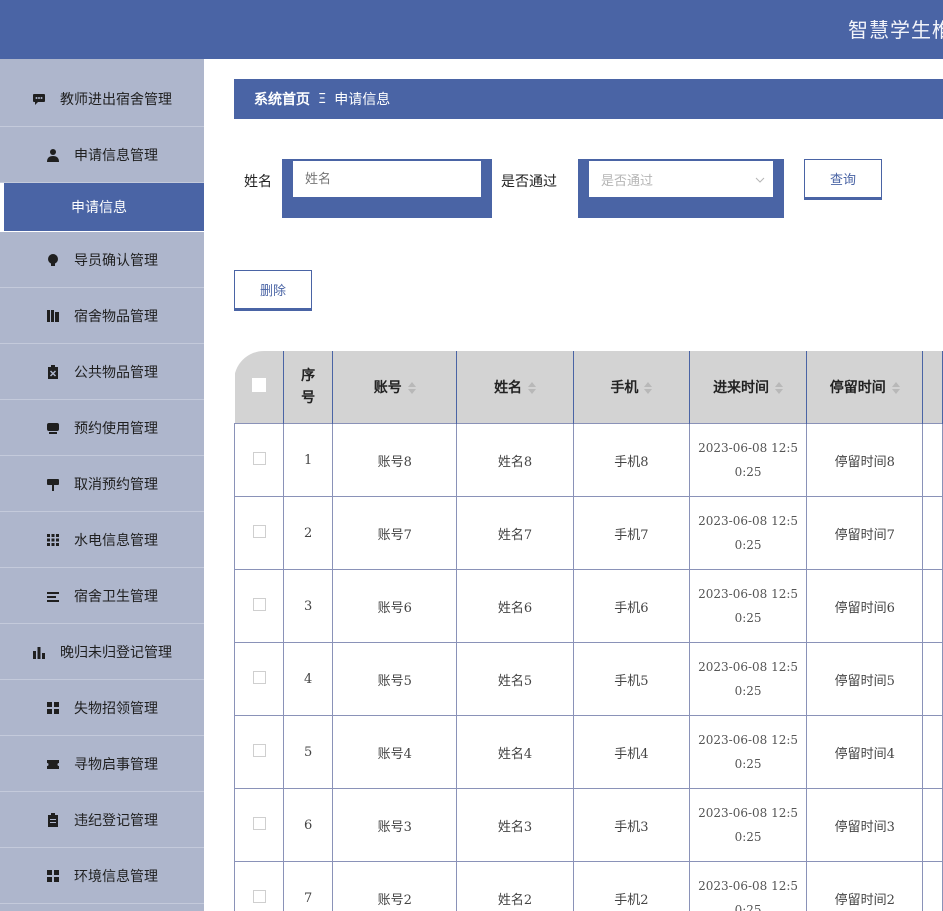 The height and width of the screenshot is (911, 943). I want to click on sidebar-item-label: 公共物品管理, so click(116, 373).